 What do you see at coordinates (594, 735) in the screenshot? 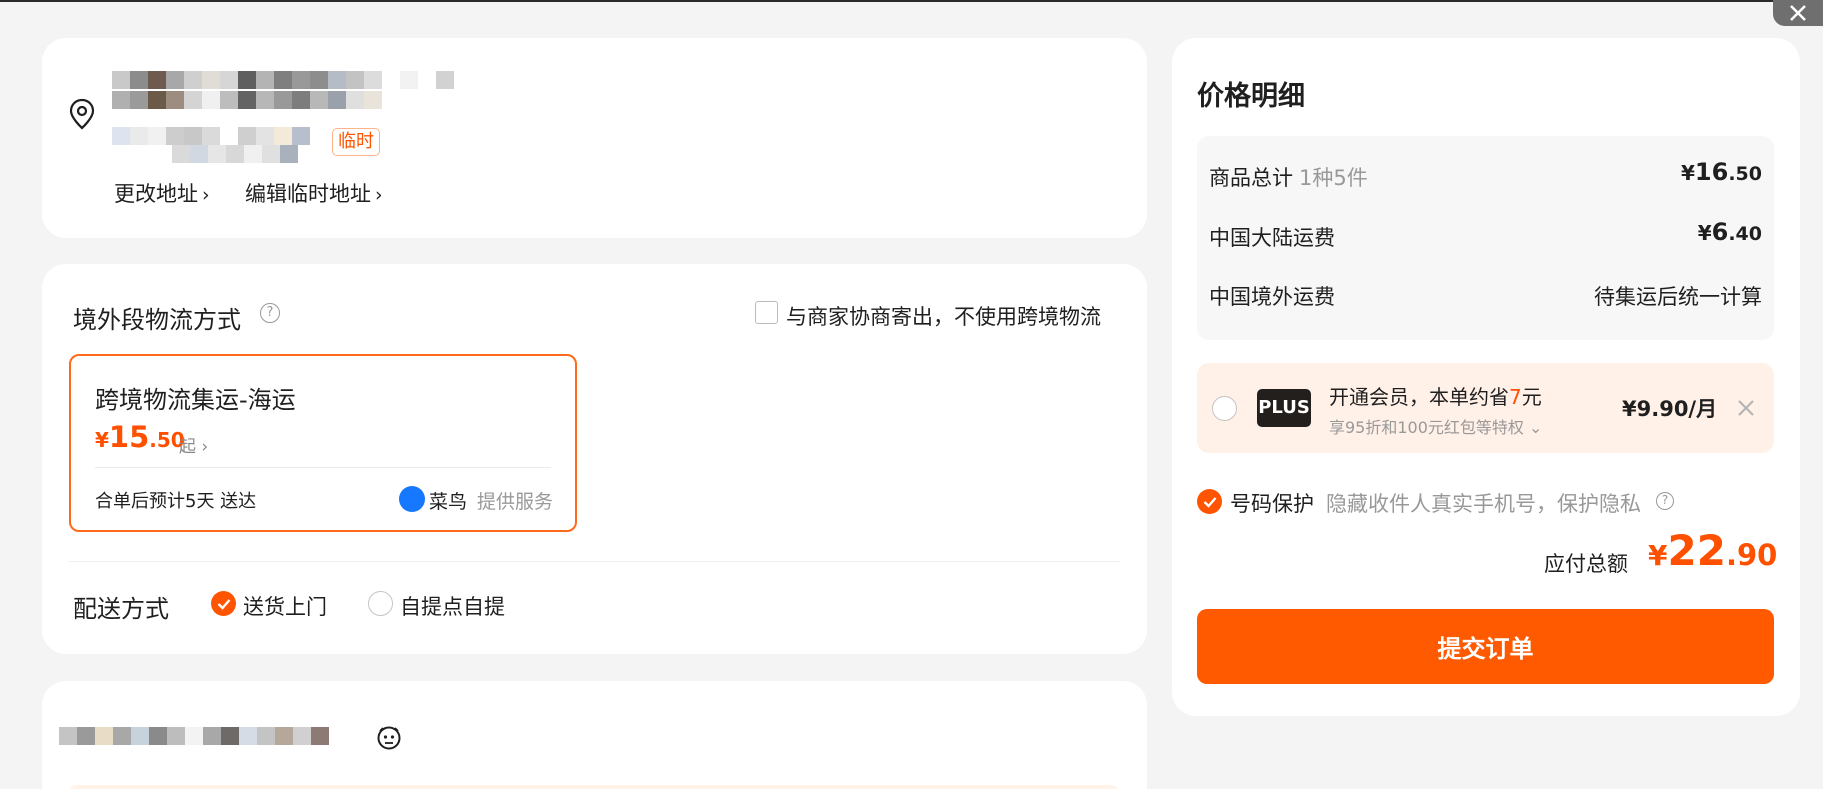
I see `store-card` at bounding box center [594, 735].